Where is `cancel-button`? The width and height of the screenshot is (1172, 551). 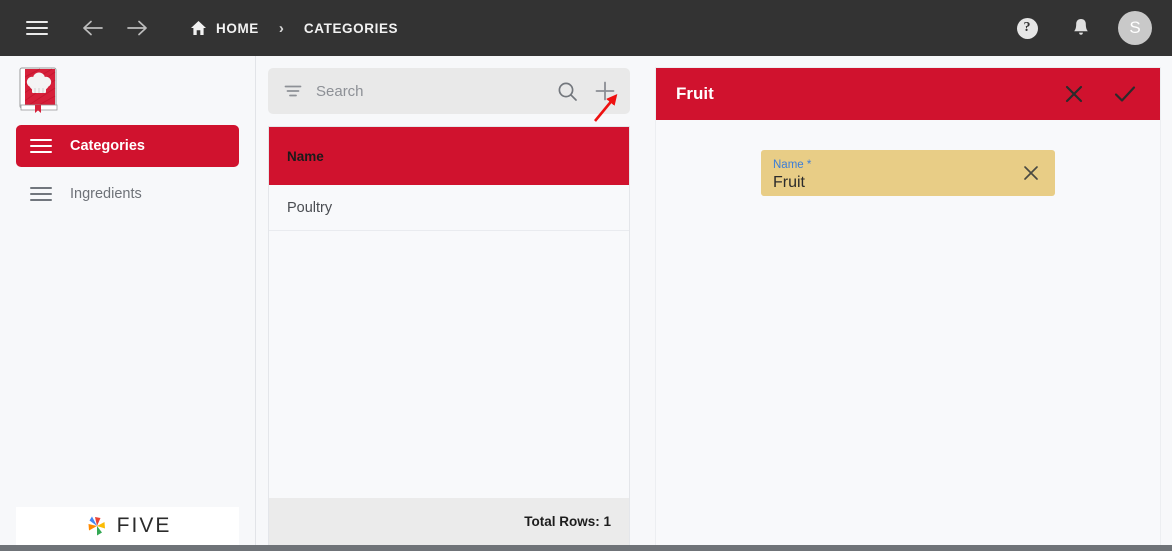 cancel-button is located at coordinates (1074, 94).